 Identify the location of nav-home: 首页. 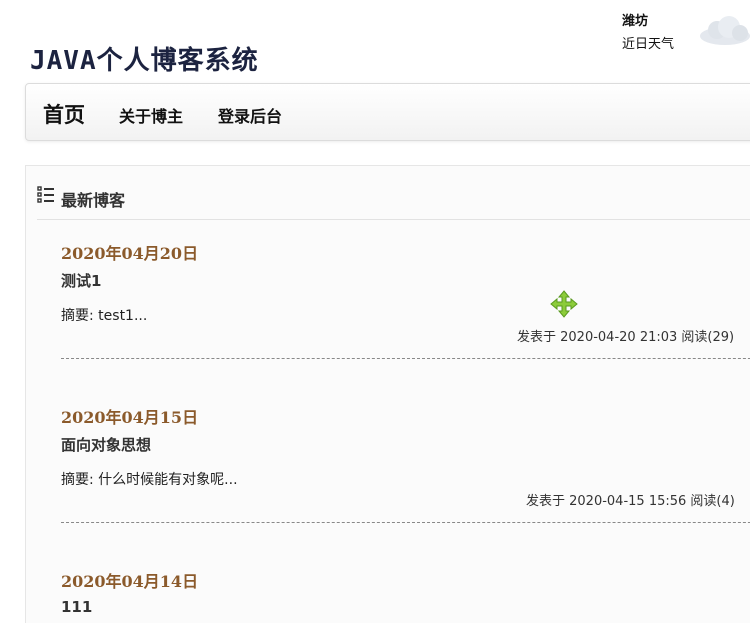
(64, 114).